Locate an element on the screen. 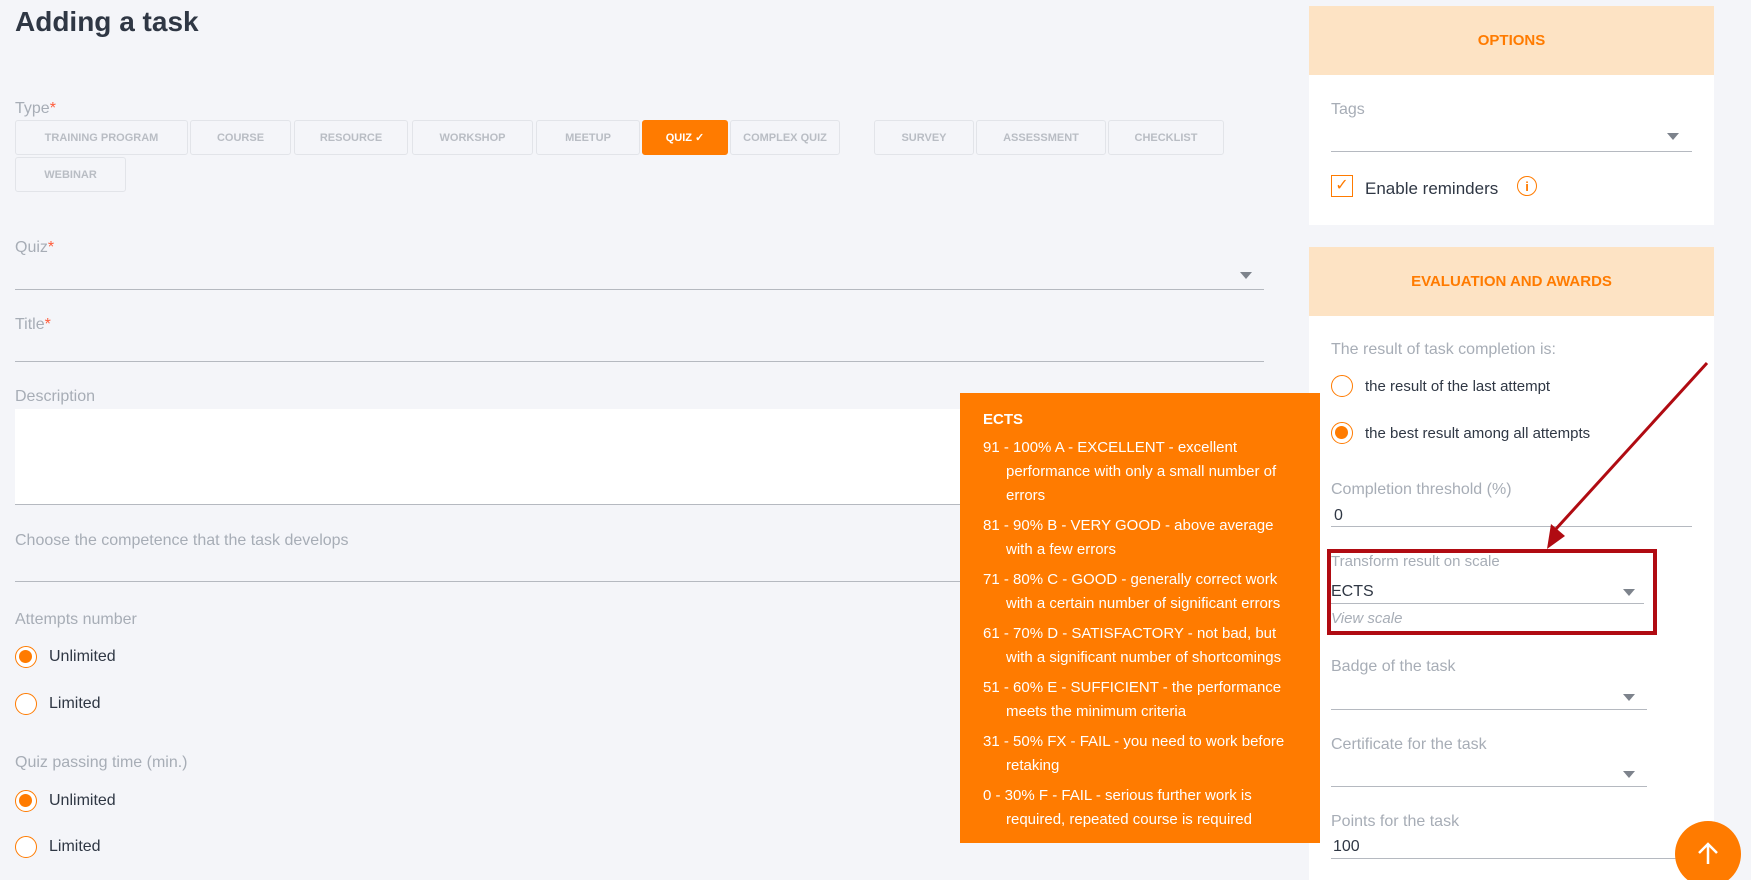 The width and height of the screenshot is (1751, 880). result-best-attempt-label: the best result among all attempts is located at coordinates (1478, 433).